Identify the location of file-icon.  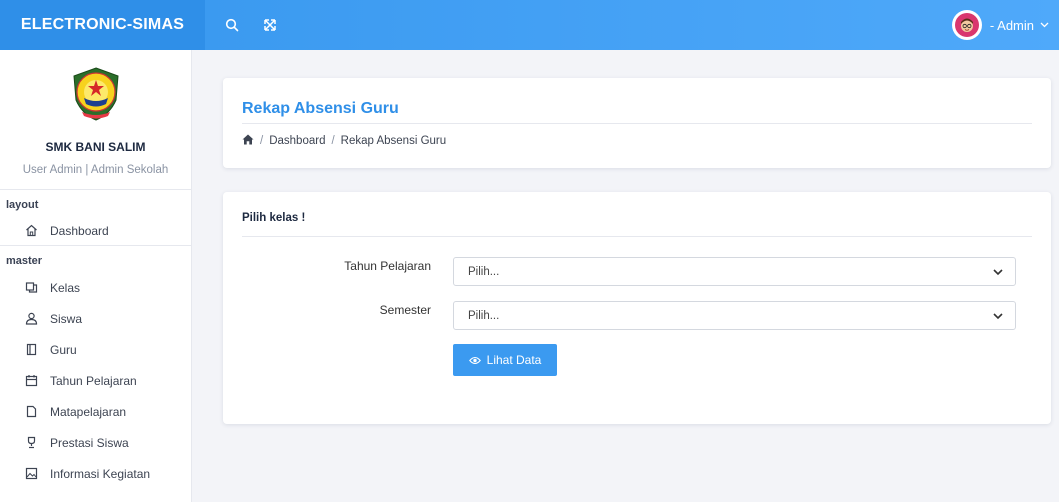
(31, 412).